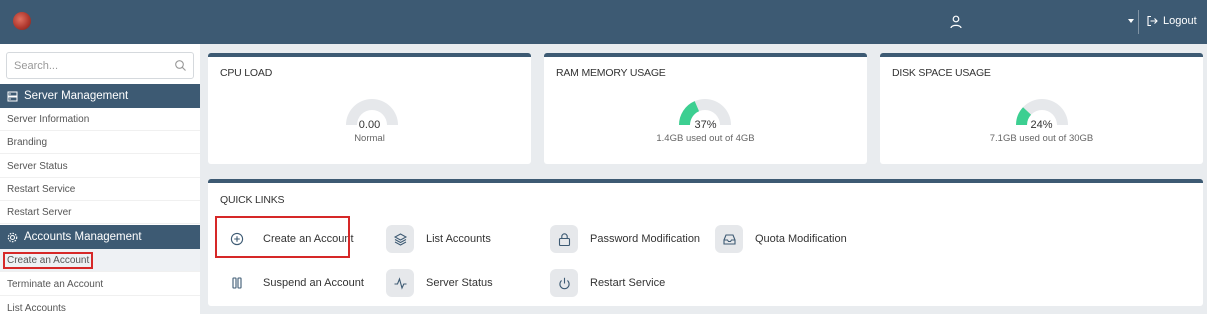  What do you see at coordinates (369, 138) in the screenshot?
I see `cpu-status: Normal` at bounding box center [369, 138].